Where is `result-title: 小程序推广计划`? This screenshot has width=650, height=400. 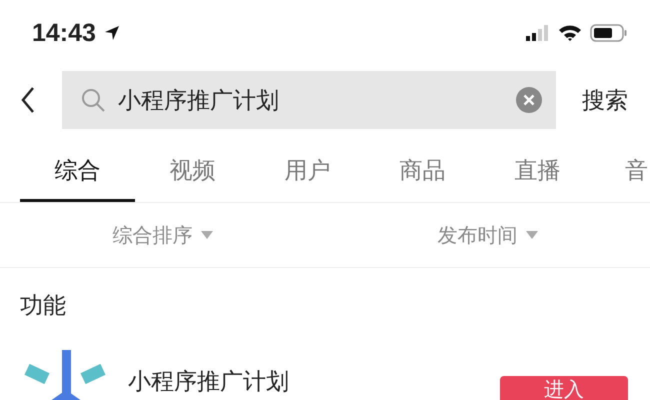 result-title: 小程序推广计划 is located at coordinates (208, 382).